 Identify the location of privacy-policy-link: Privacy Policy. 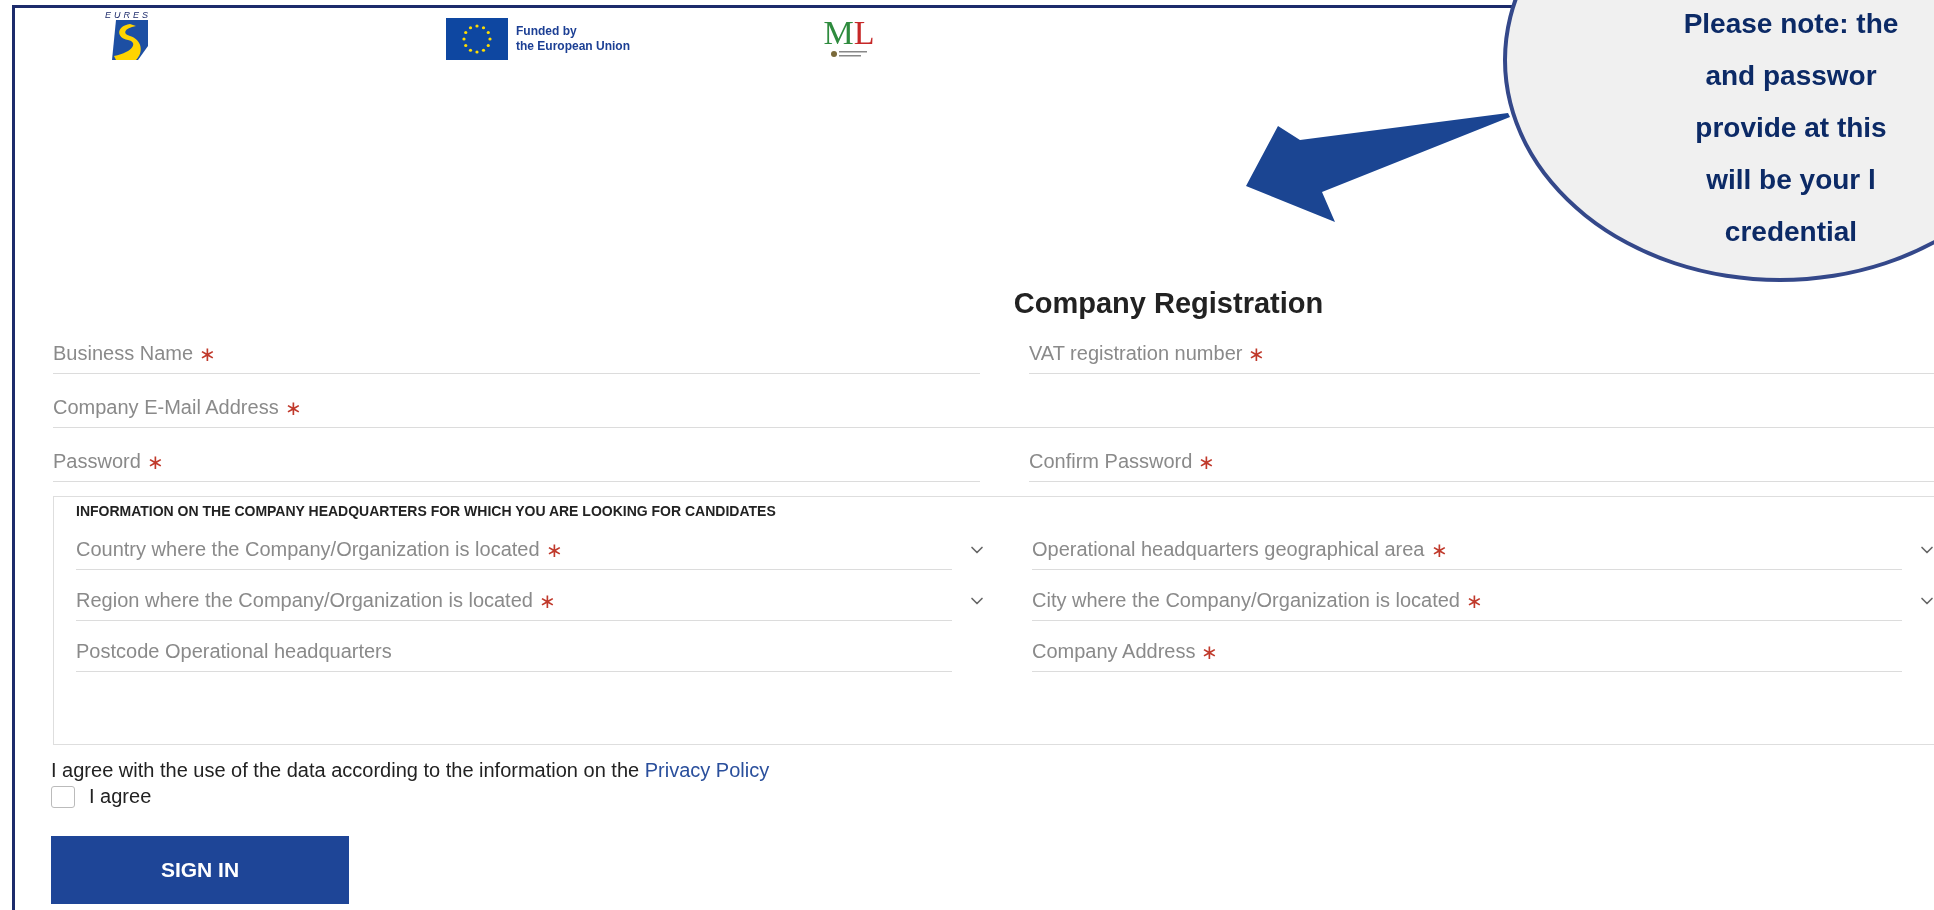
(707, 770).